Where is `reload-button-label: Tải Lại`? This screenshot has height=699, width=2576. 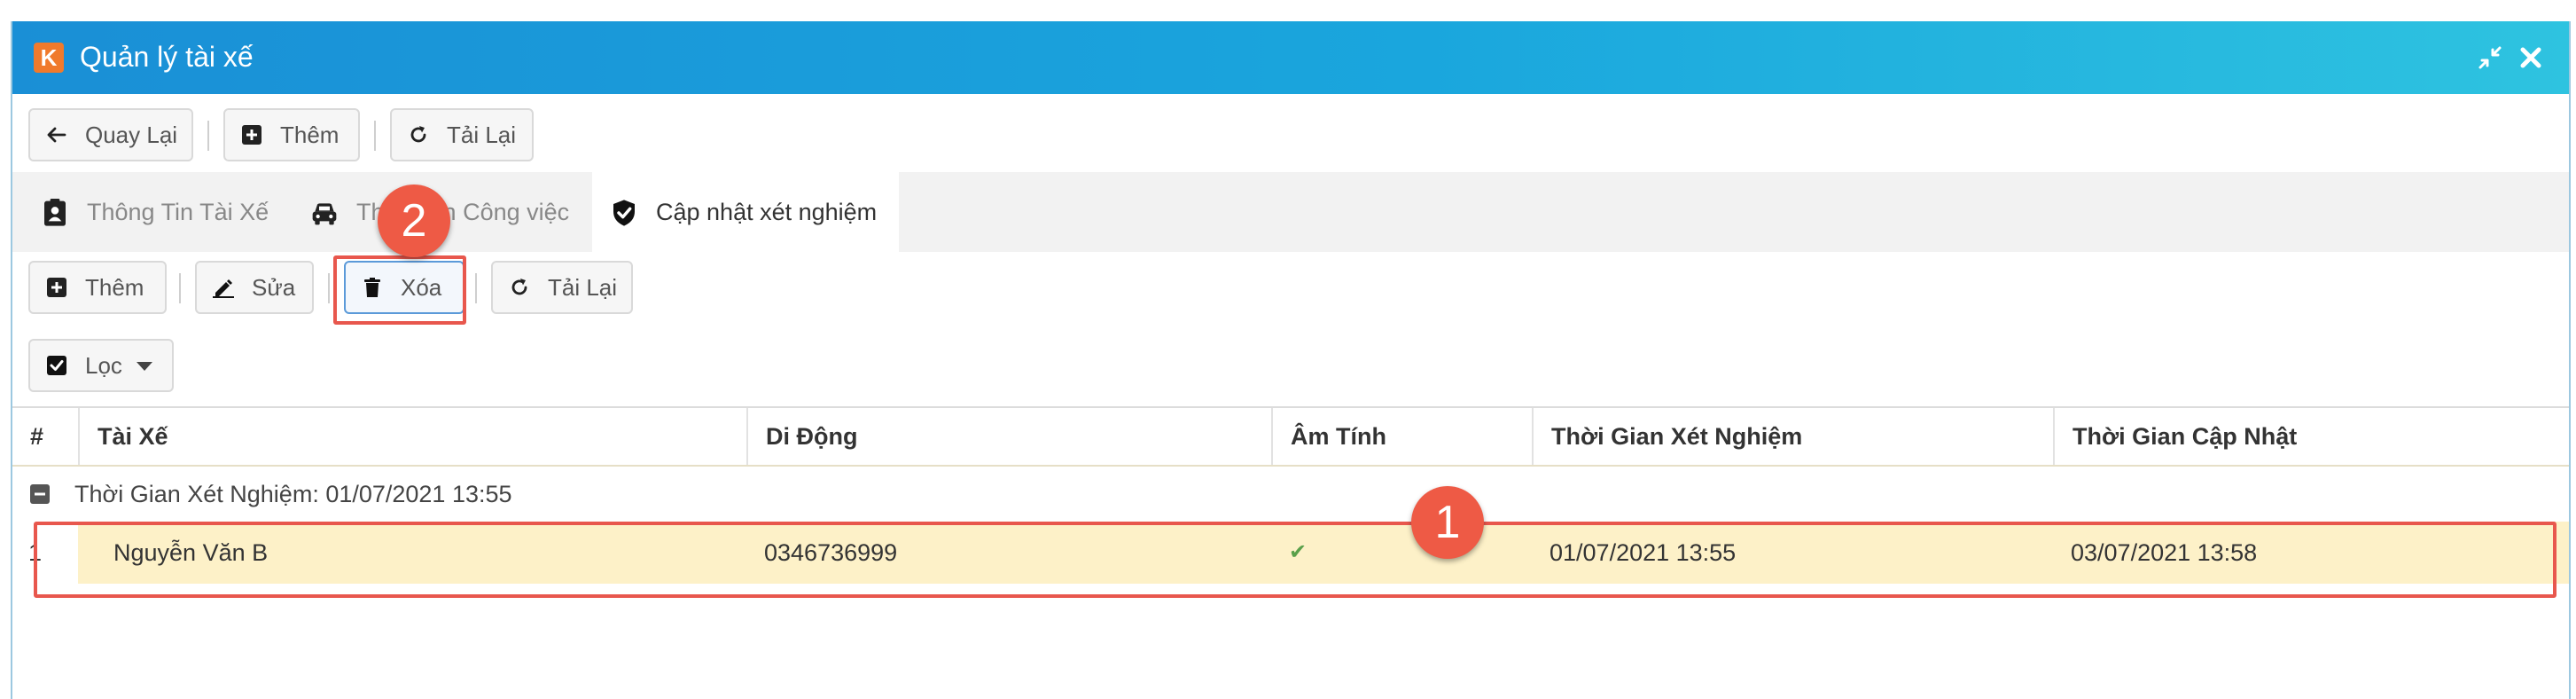 reload-button-label: Tải Lại is located at coordinates (482, 135).